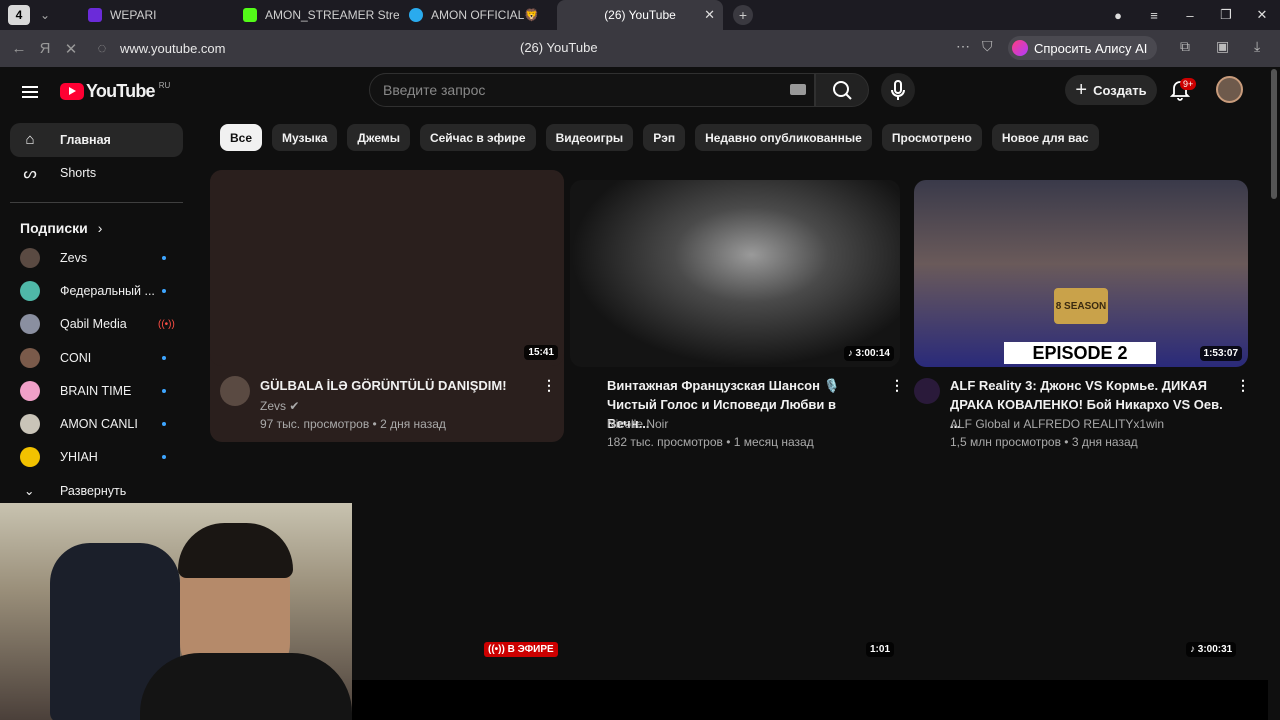  What do you see at coordinates (1083, 48) in the screenshot?
I see `alice-button: Спросить Алису AI` at bounding box center [1083, 48].